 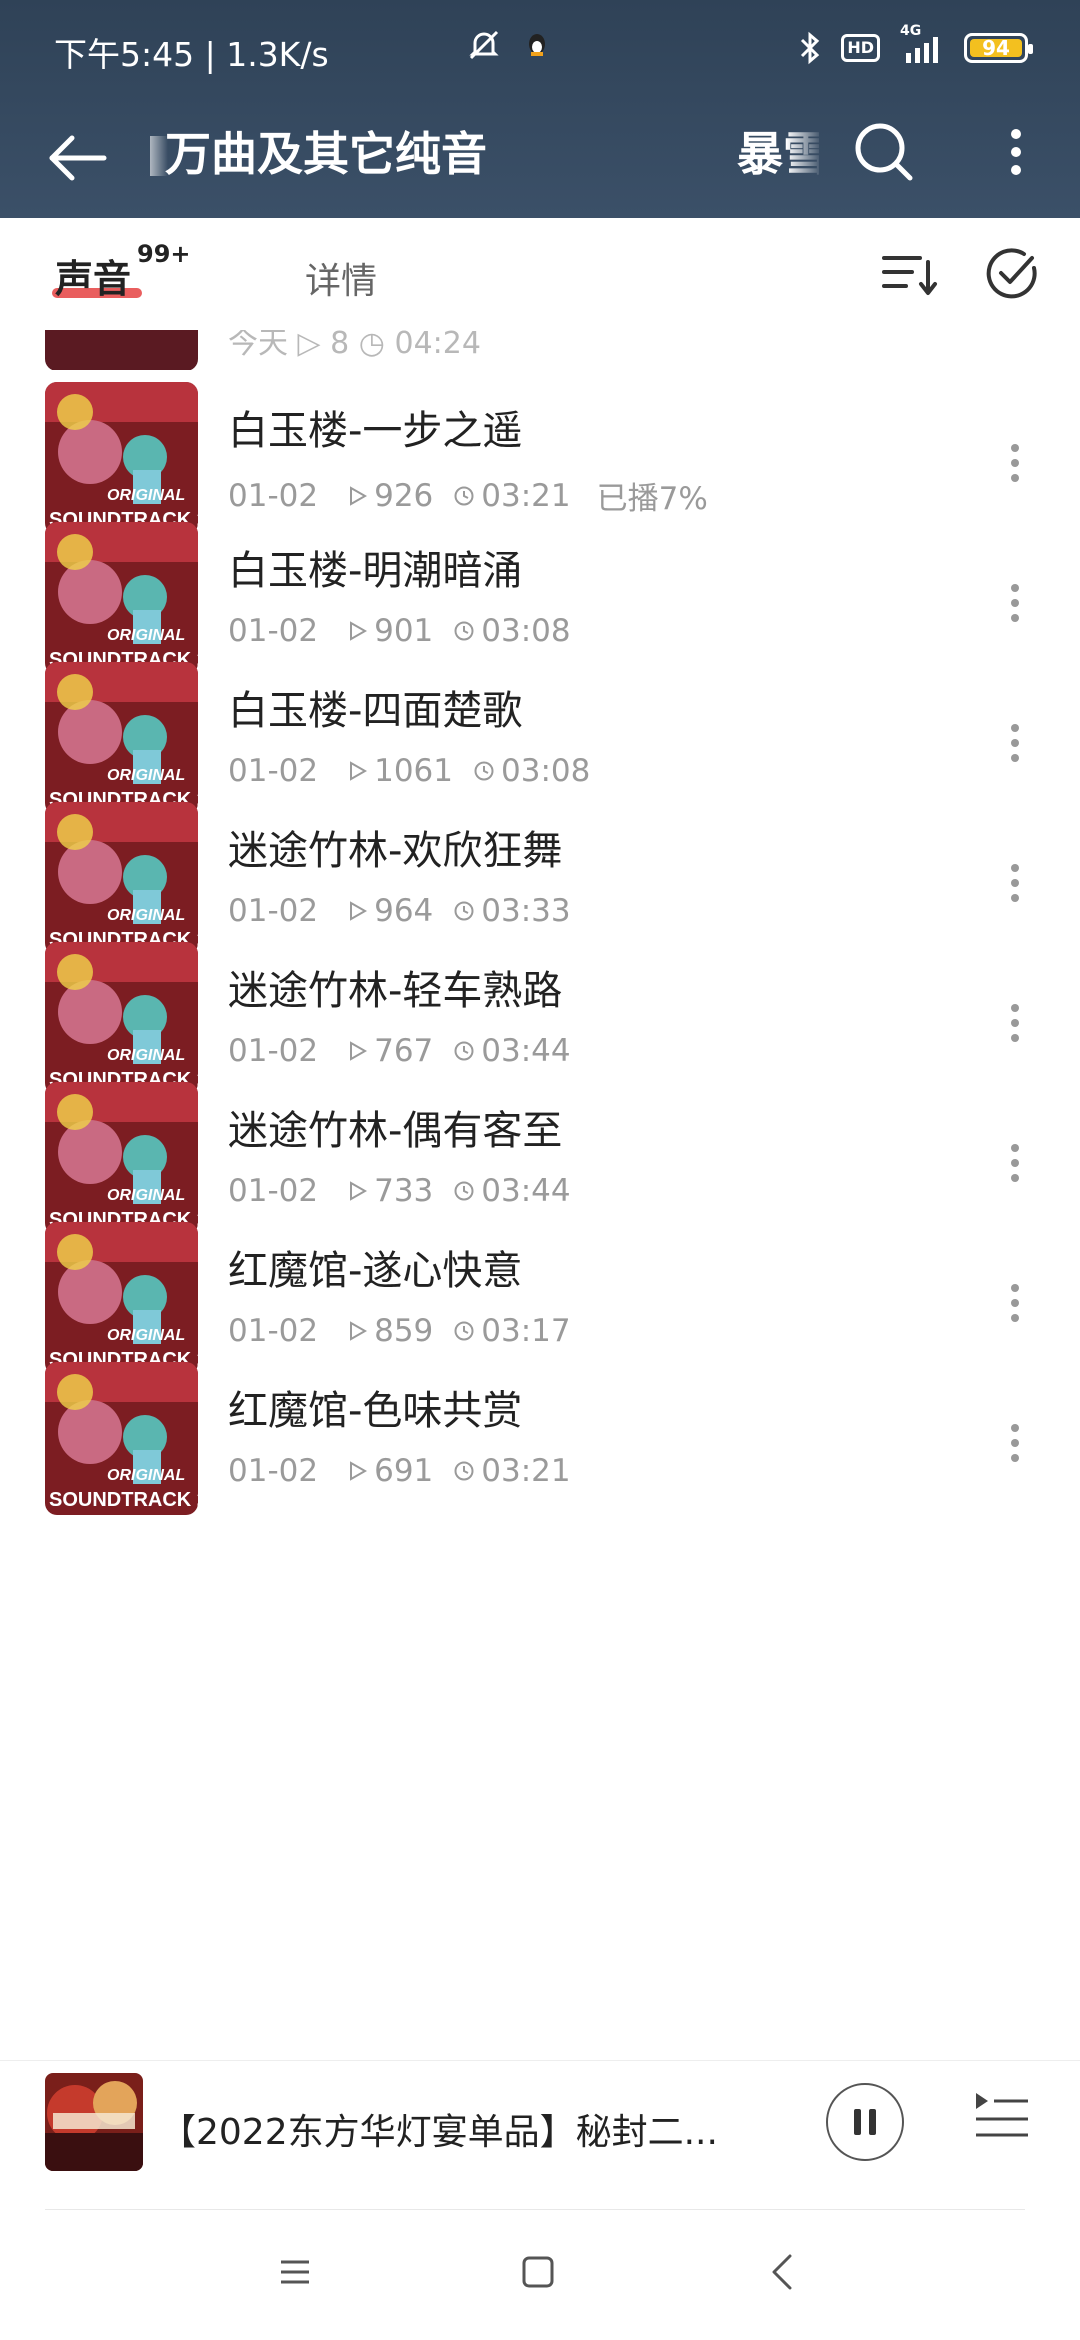 What do you see at coordinates (911, 31) in the screenshot?
I see `network-type: 4G` at bounding box center [911, 31].